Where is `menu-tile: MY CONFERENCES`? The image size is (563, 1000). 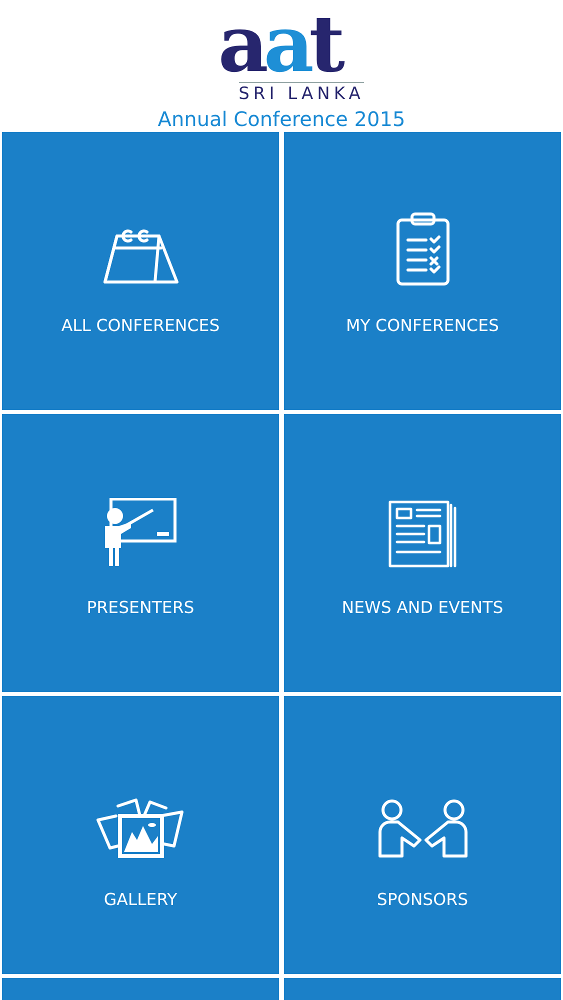
menu-tile: MY CONFERENCES is located at coordinates (422, 271).